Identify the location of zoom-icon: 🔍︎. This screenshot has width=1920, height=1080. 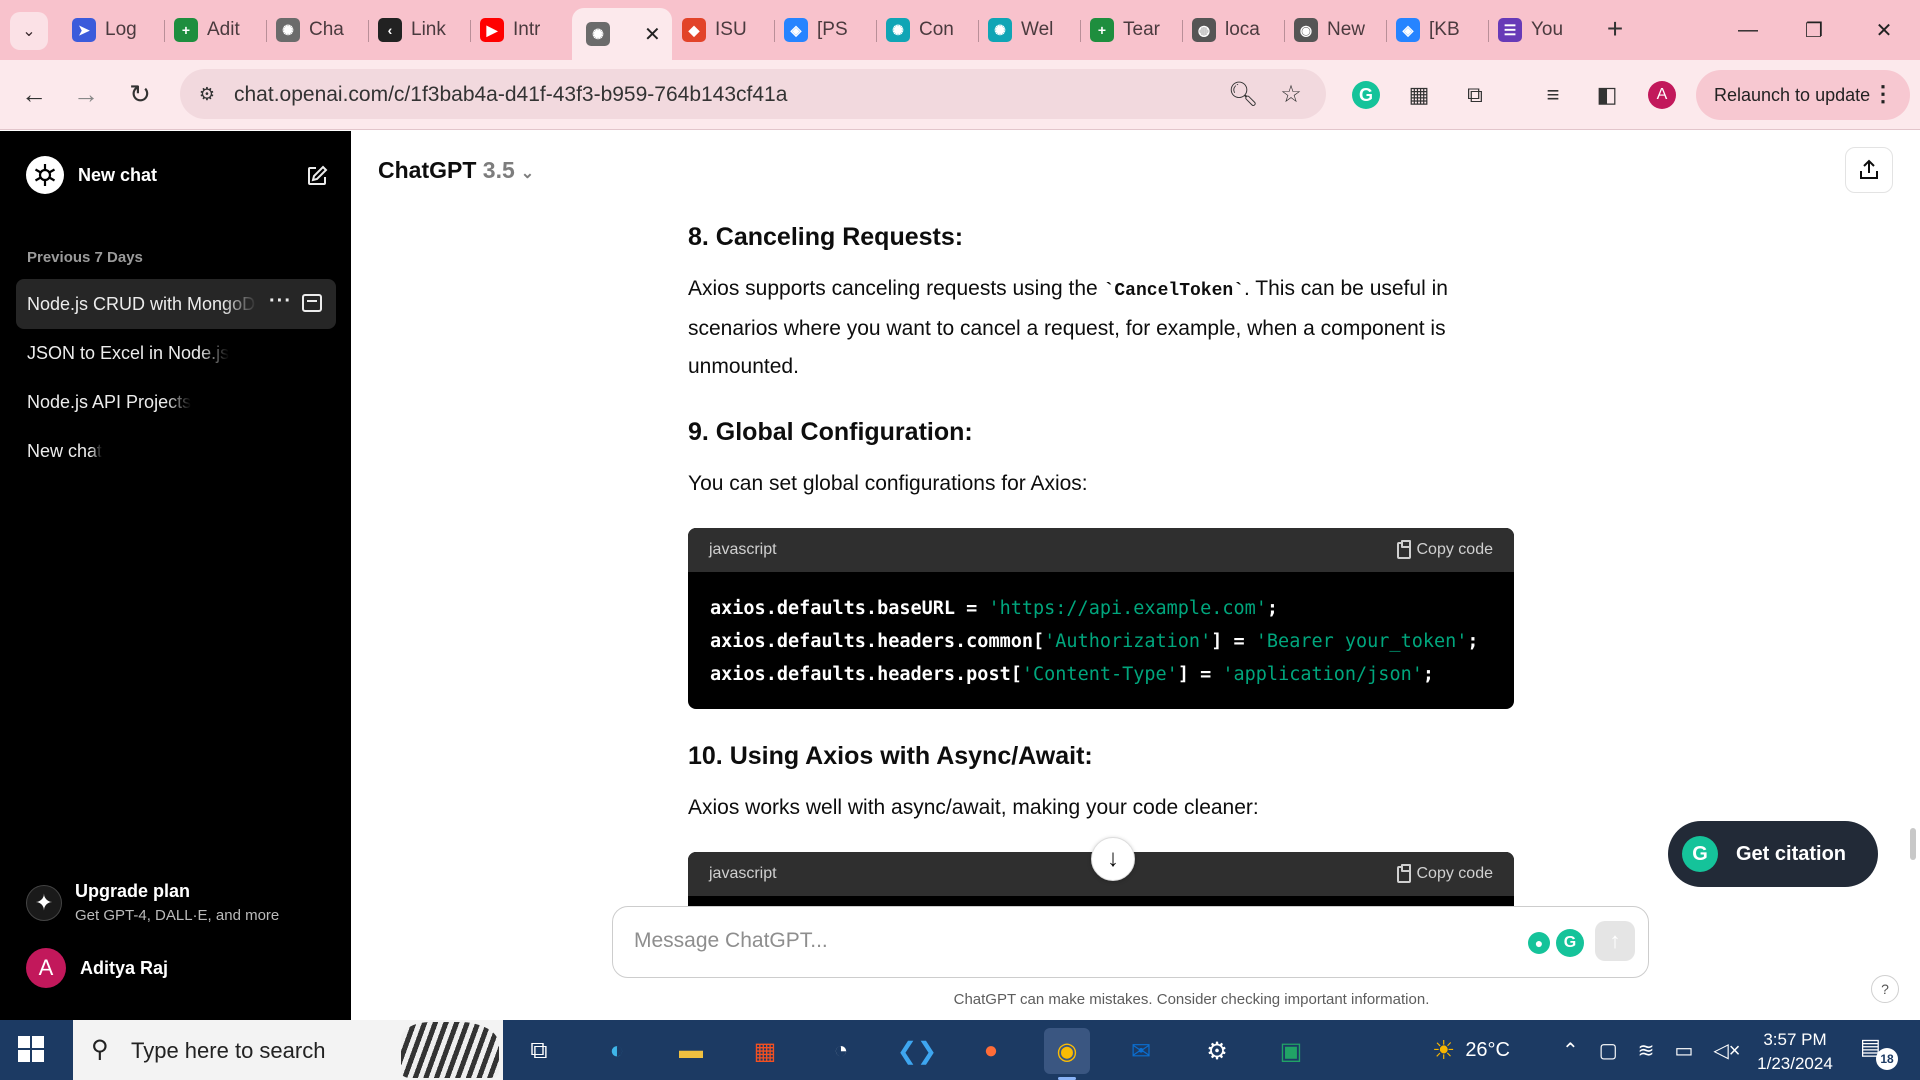
(1243, 94).